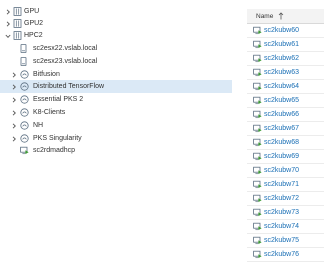 This screenshot has height=262, width=324. Describe the element at coordinates (281, 128) in the screenshot. I see `vm-name-link: sc2kubw67` at that location.